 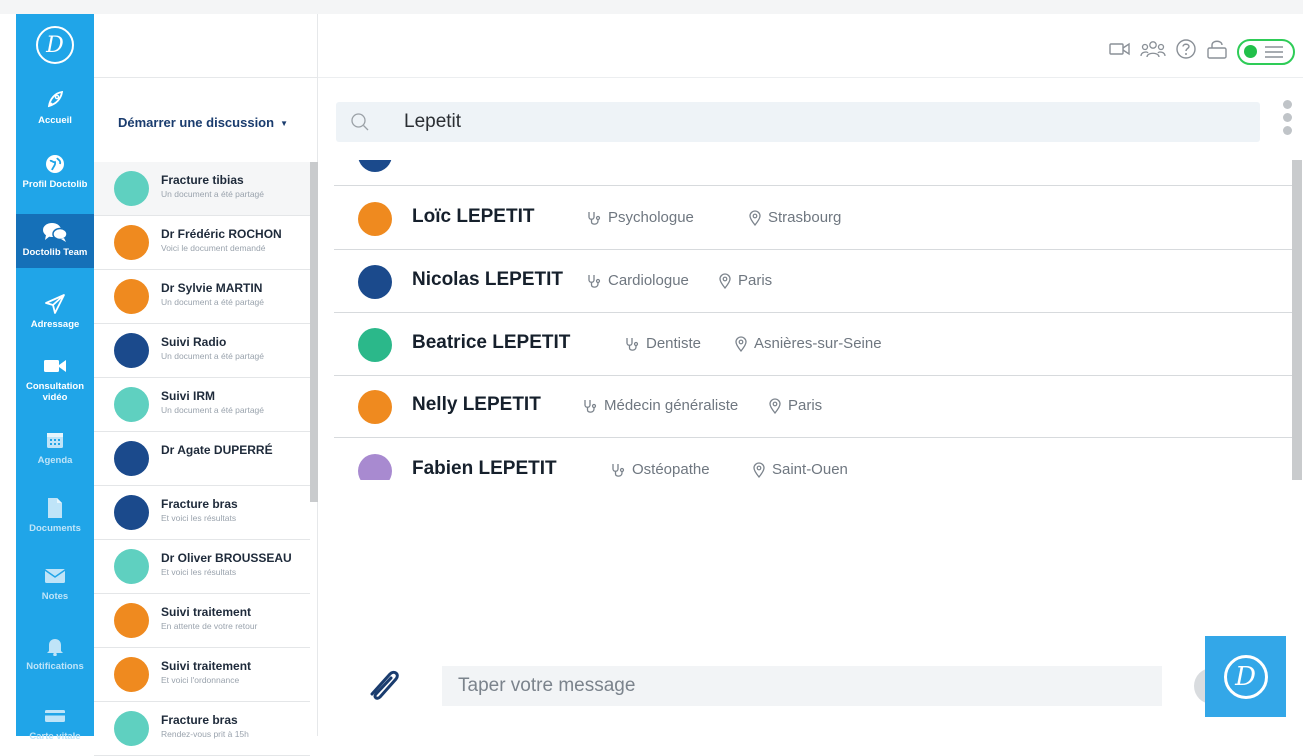 I want to click on conversation-item: Suivi IRM Un document a été partagé, so click(x=202, y=405).